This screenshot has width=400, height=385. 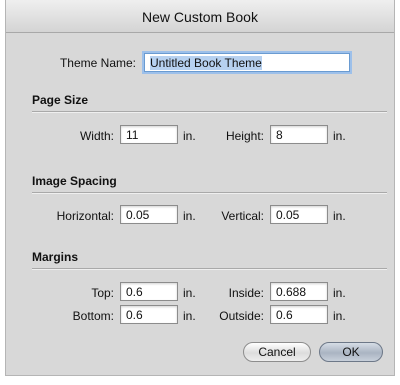 What do you see at coordinates (74, 181) in the screenshot?
I see `image-spacing-heading: Image Spacing` at bounding box center [74, 181].